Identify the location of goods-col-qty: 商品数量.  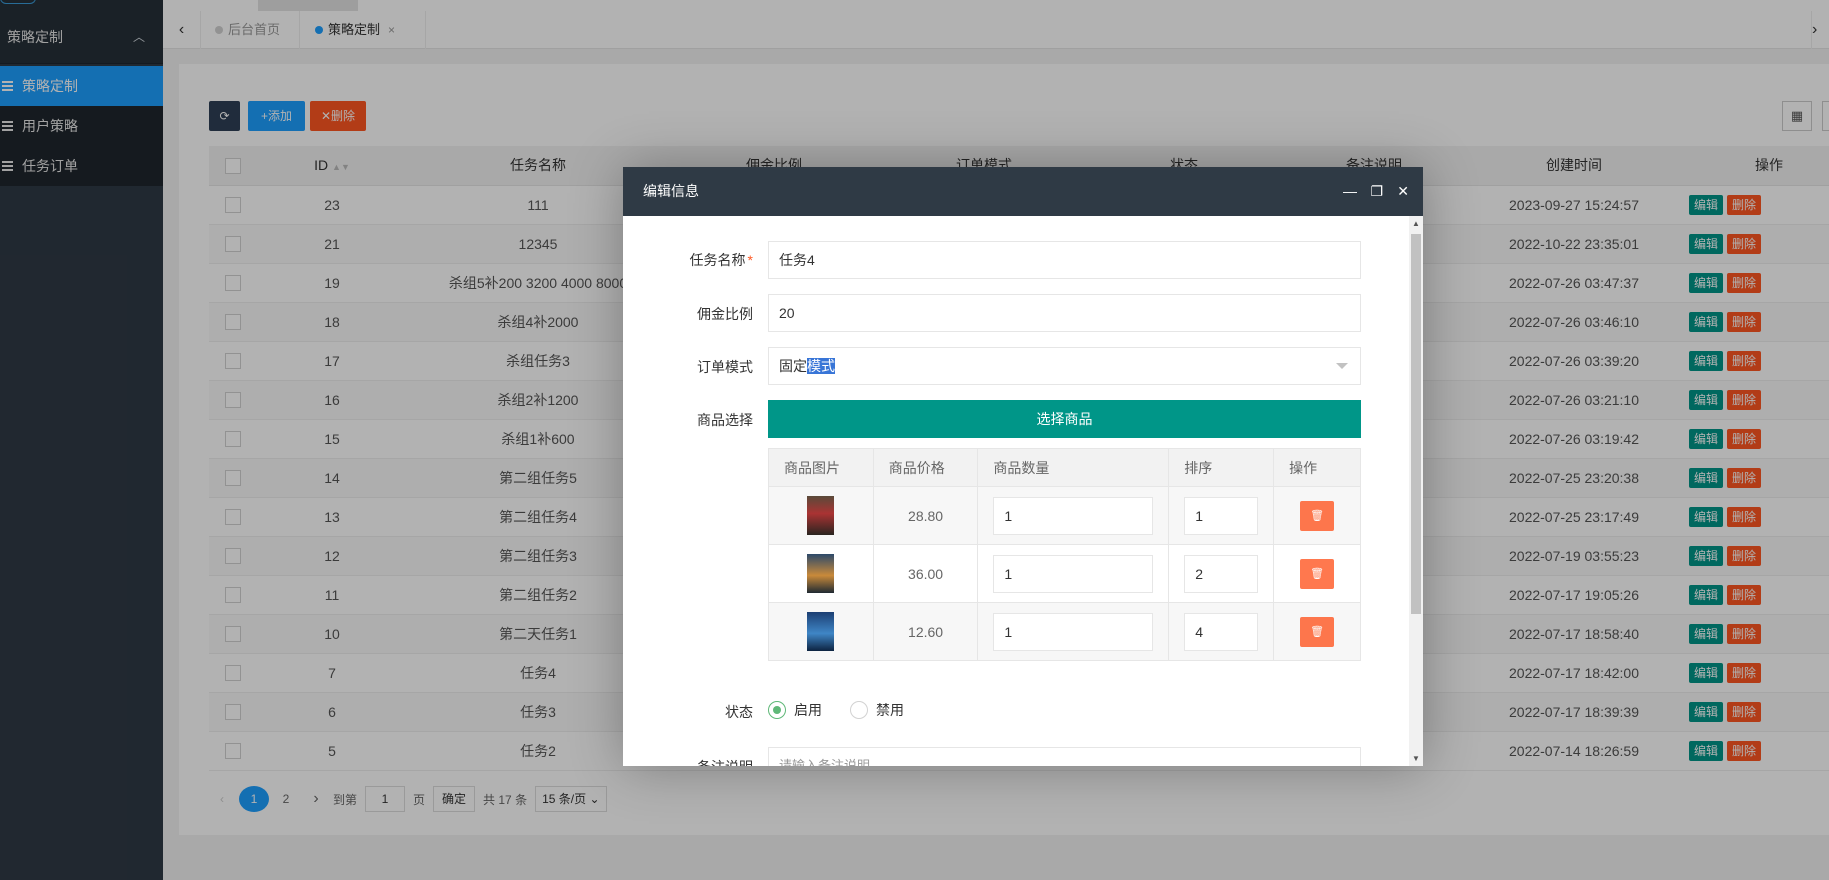
(1073, 467).